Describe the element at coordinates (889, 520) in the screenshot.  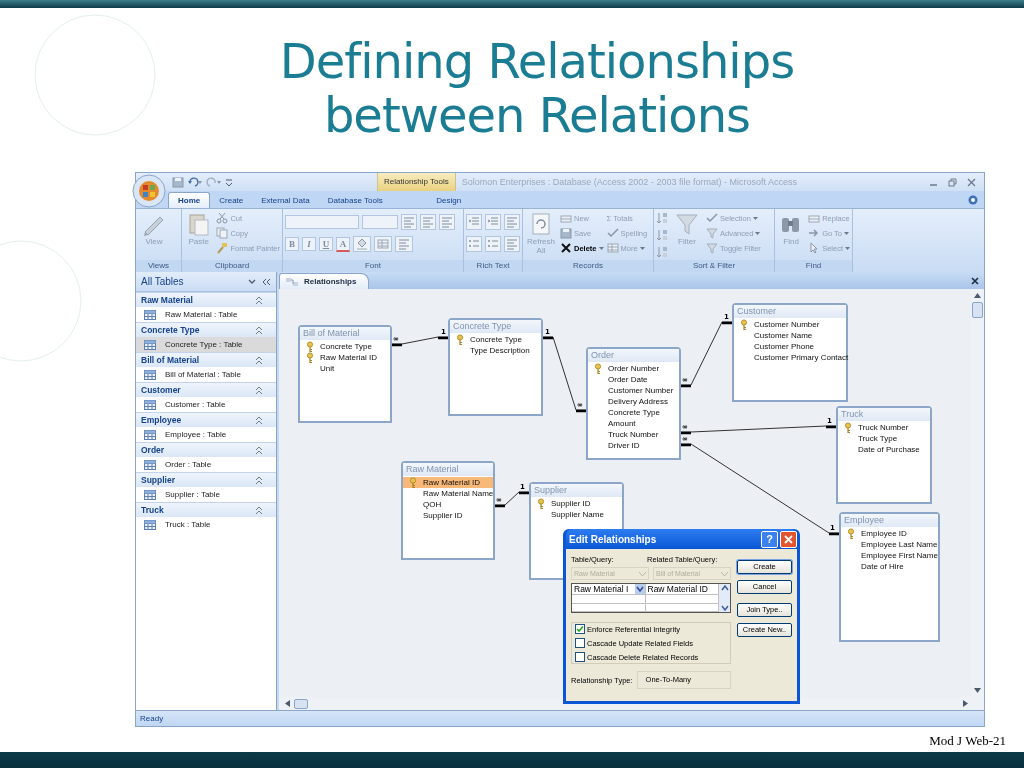
I see `table-title: Employee` at that location.